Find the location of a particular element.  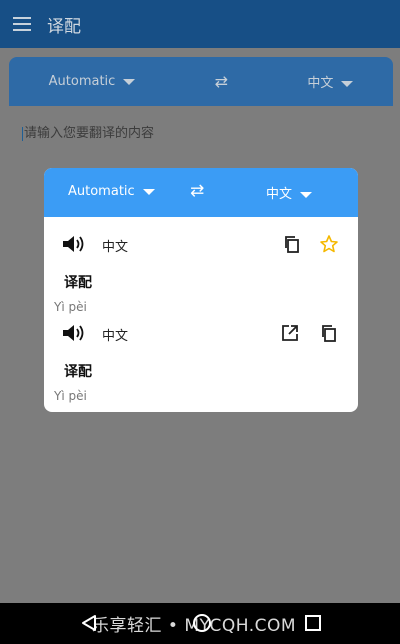

translate-input: 请输入您要翻译的内容 is located at coordinates (88, 131).